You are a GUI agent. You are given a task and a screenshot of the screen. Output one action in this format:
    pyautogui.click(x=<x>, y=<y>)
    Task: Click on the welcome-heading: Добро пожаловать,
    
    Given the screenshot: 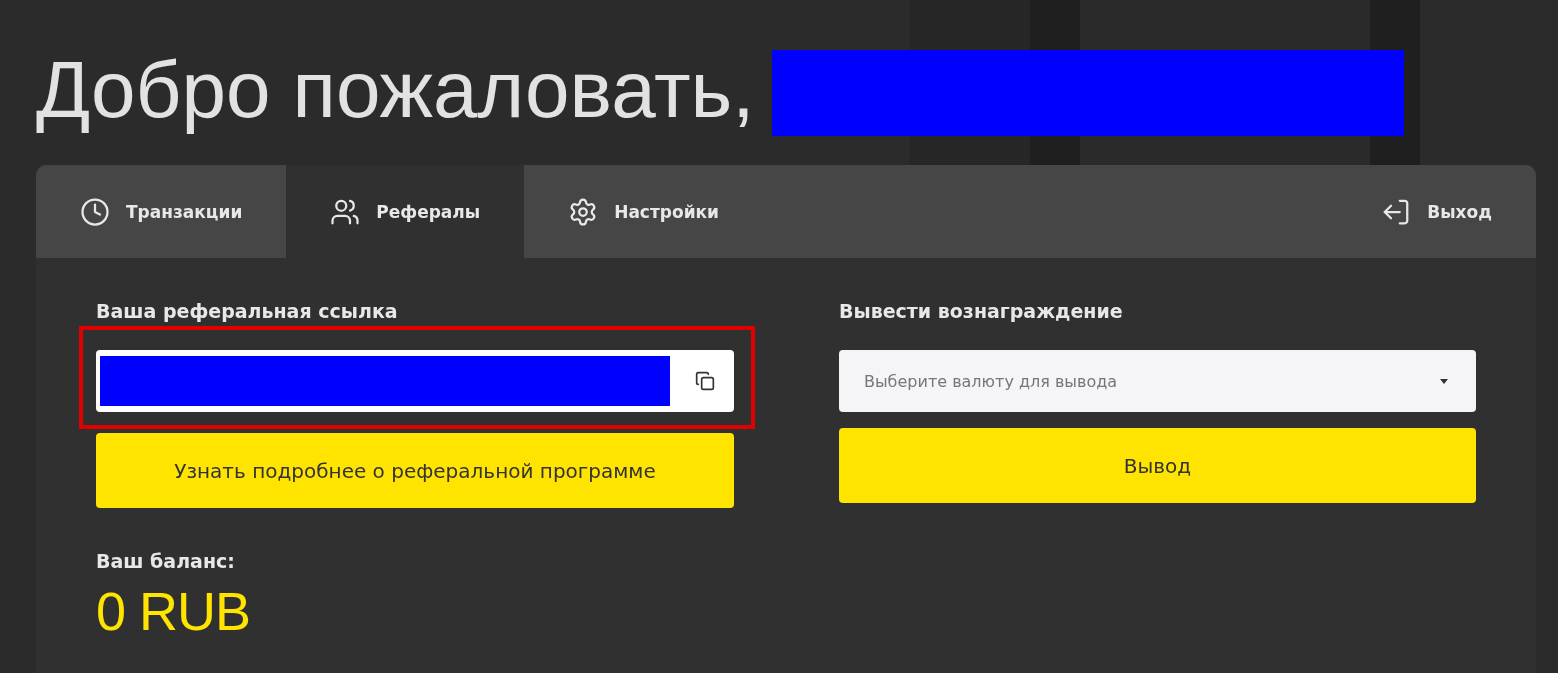 What is the action you would take?
    pyautogui.click(x=395, y=90)
    